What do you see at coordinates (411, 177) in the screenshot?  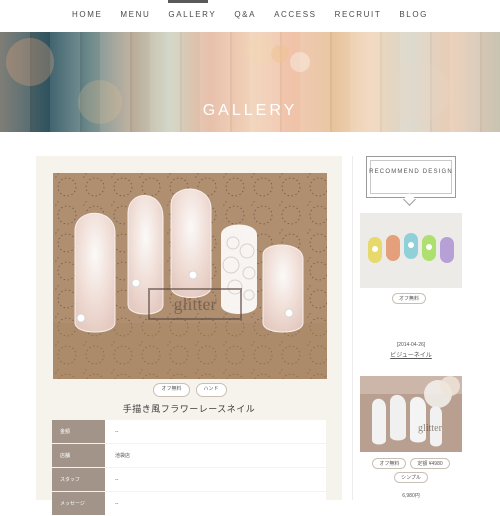 I see `recommend-design-heading: RECOMMEND DESIGN` at bounding box center [411, 177].